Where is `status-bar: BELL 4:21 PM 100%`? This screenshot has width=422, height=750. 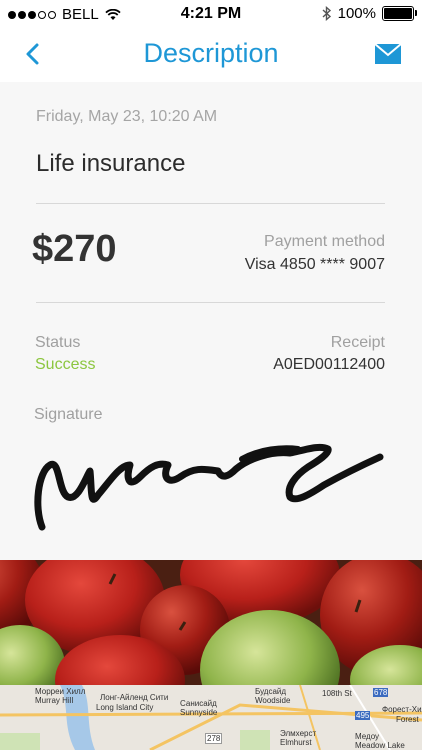 status-bar: BELL 4:21 PM 100% is located at coordinates (211, 15).